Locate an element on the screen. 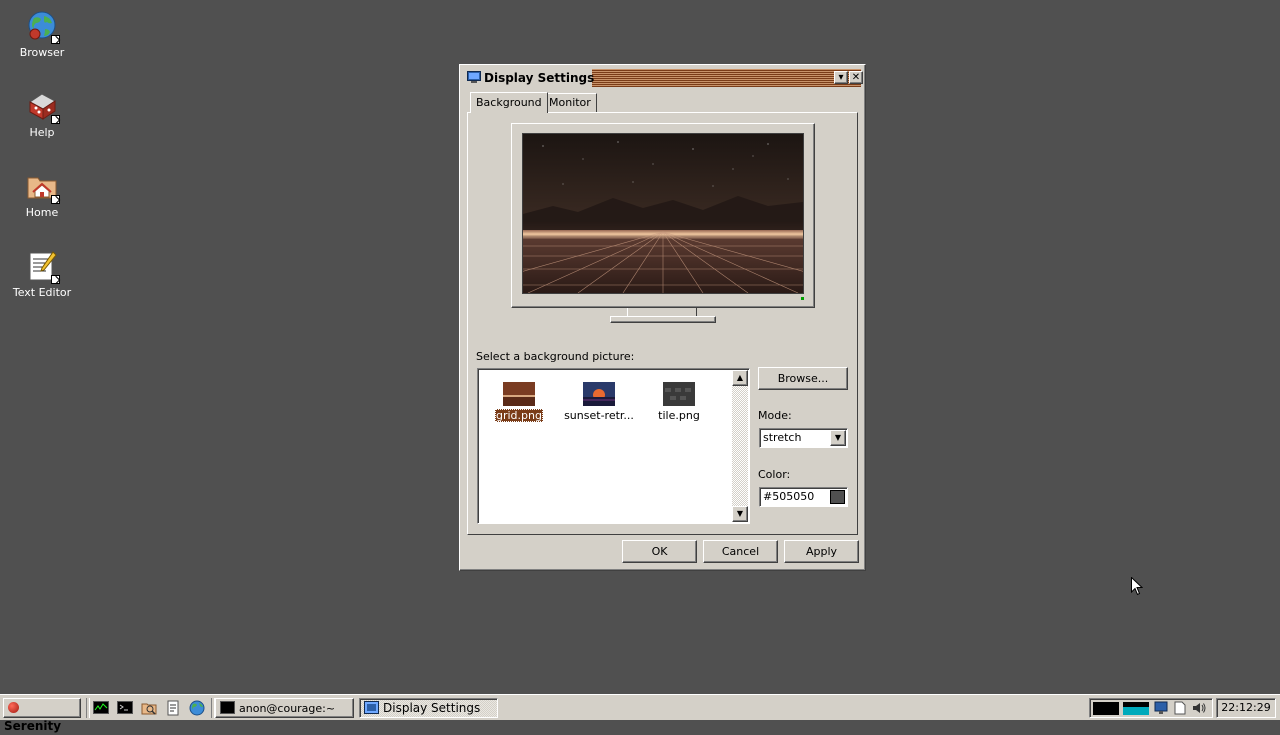 The width and height of the screenshot is (1280, 735). desktop-icon-label: Text Editor is located at coordinates (42, 292).